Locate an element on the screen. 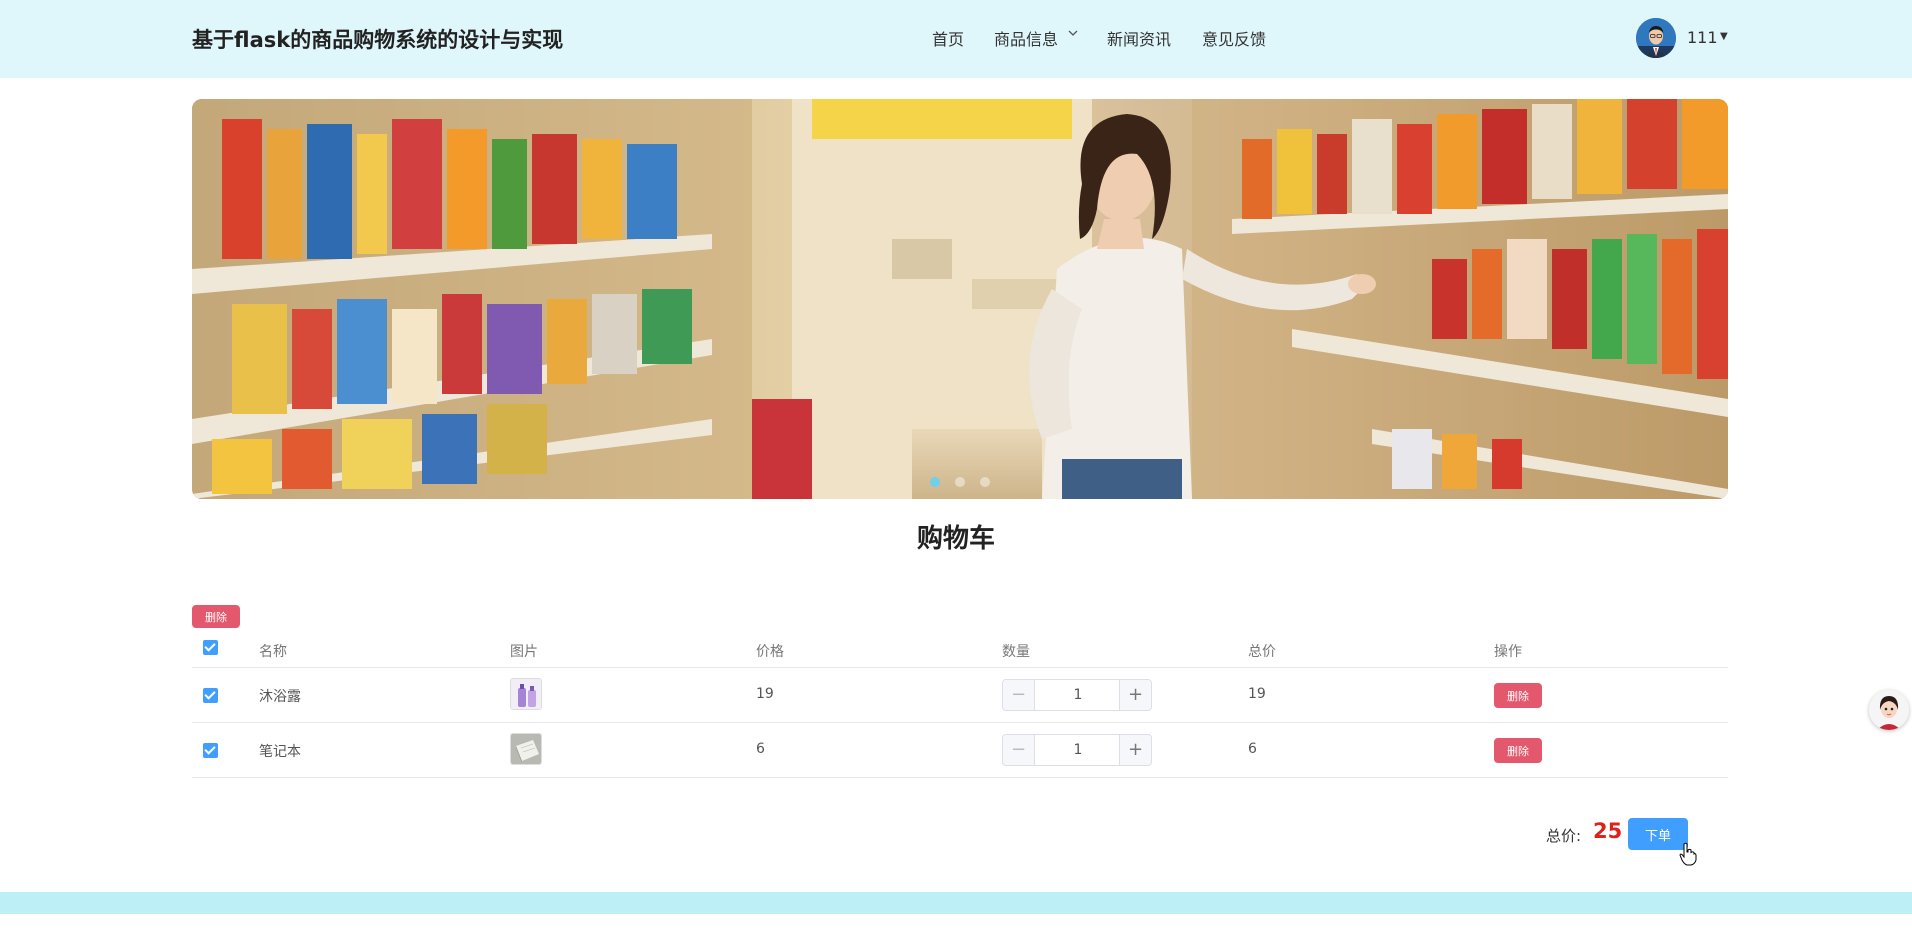  col-quantity: 数量 is located at coordinates (1016, 652).